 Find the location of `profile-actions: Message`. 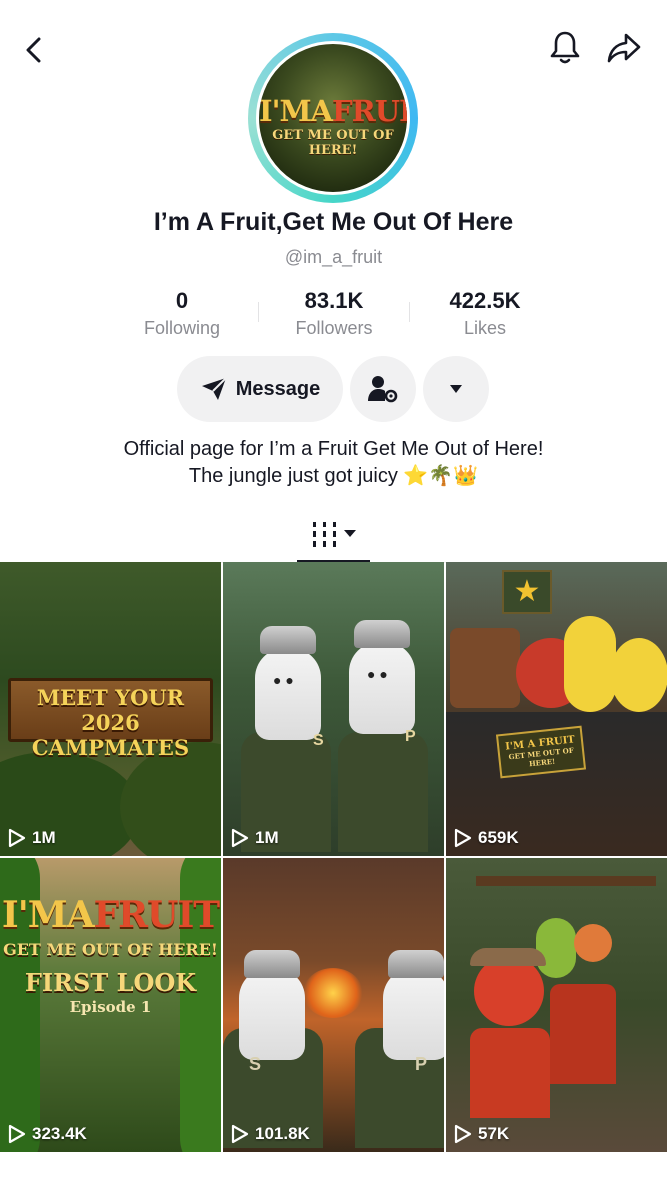

profile-actions: Message is located at coordinates (333, 389).